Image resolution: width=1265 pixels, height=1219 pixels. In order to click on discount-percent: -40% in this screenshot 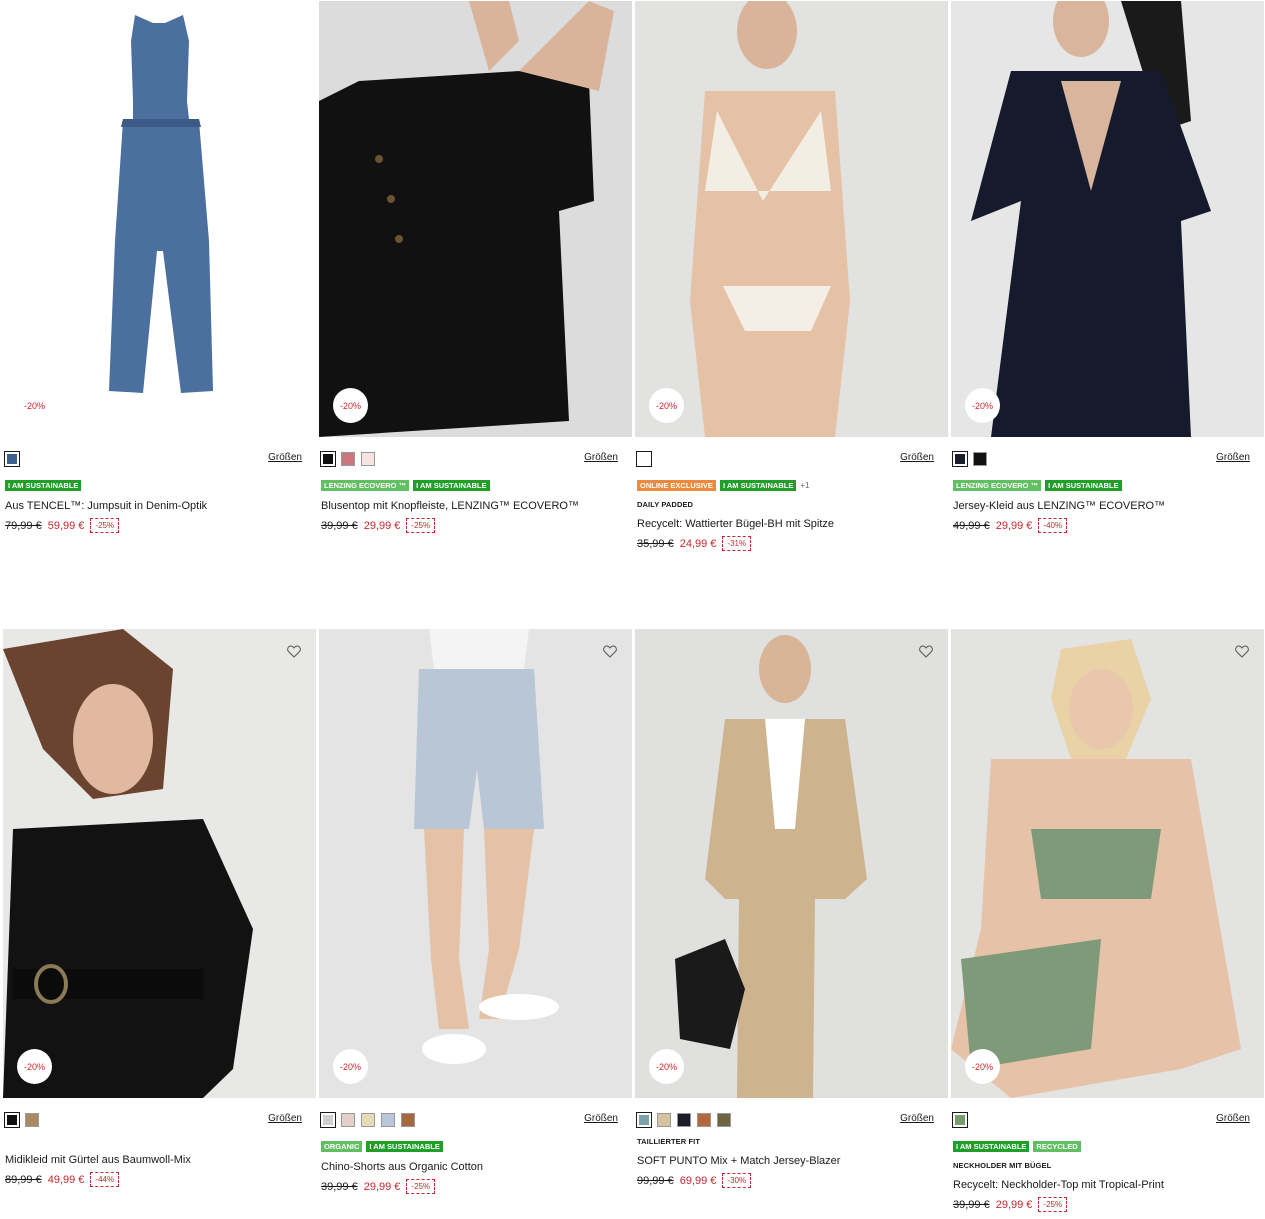, I will do `click(1053, 525)`.